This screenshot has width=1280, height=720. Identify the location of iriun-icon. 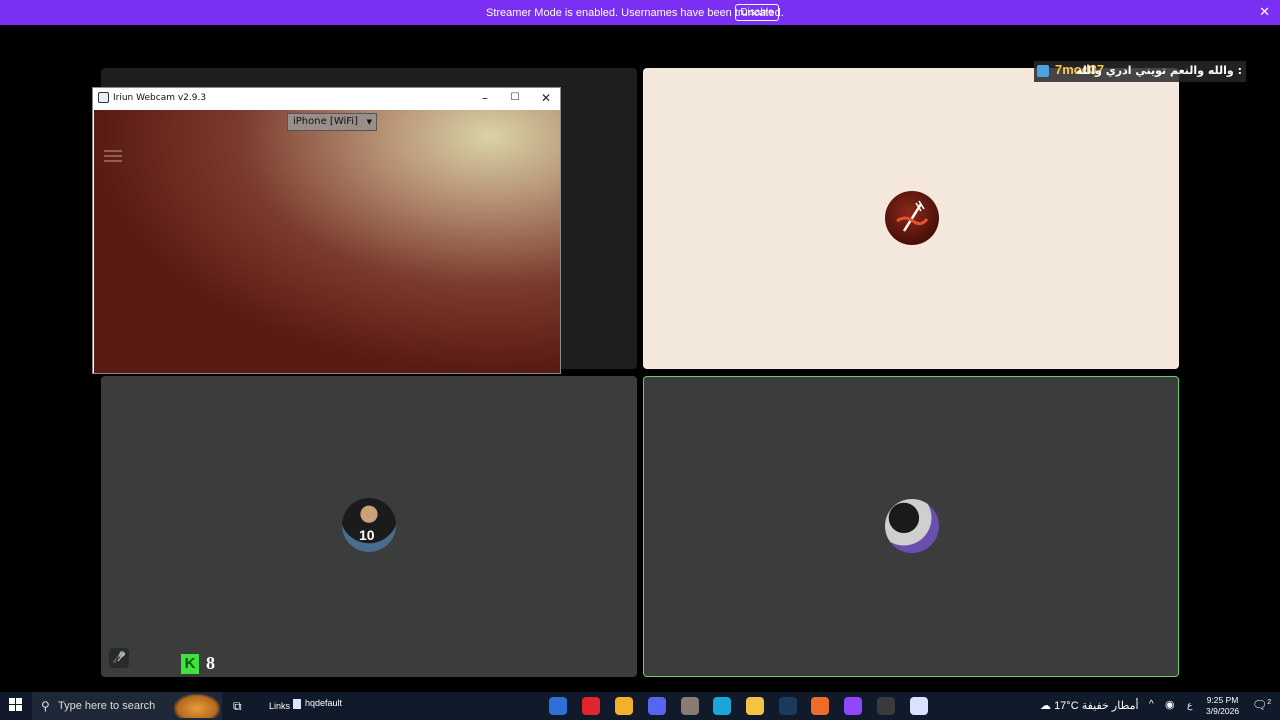
(919, 706).